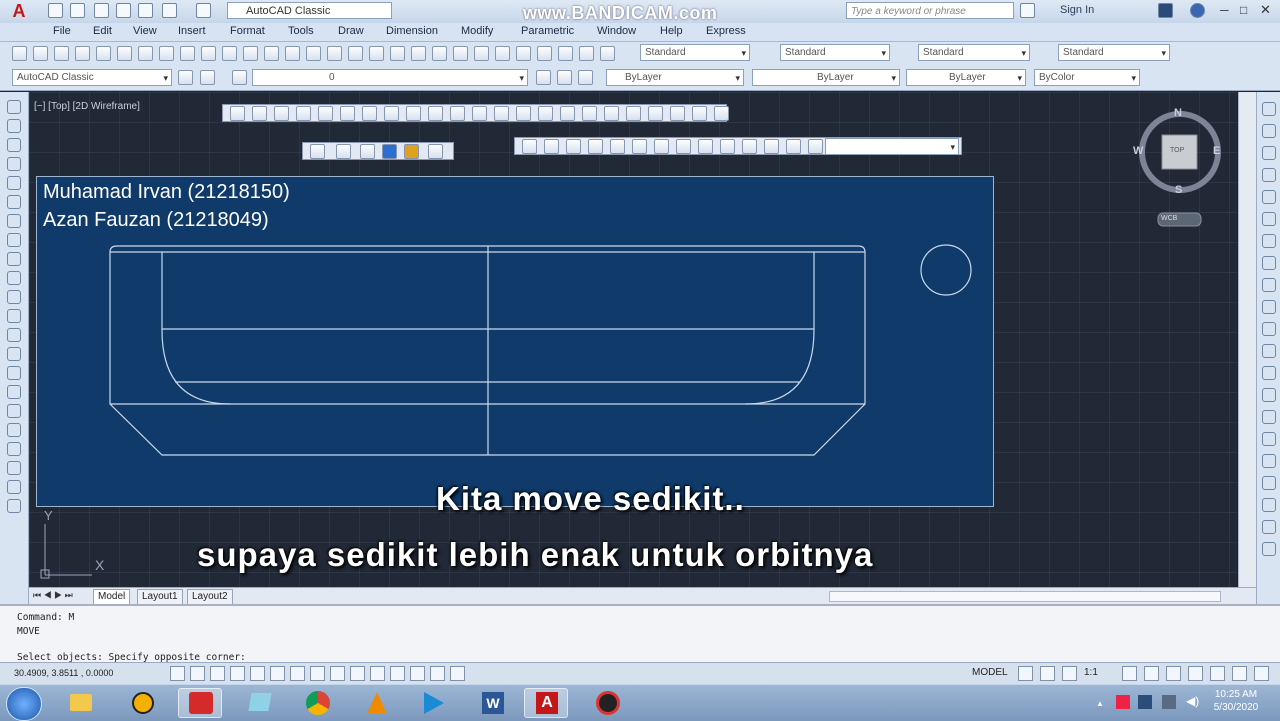 The width and height of the screenshot is (1280, 721). What do you see at coordinates (1216, 151) in the screenshot?
I see `compass-east: E` at bounding box center [1216, 151].